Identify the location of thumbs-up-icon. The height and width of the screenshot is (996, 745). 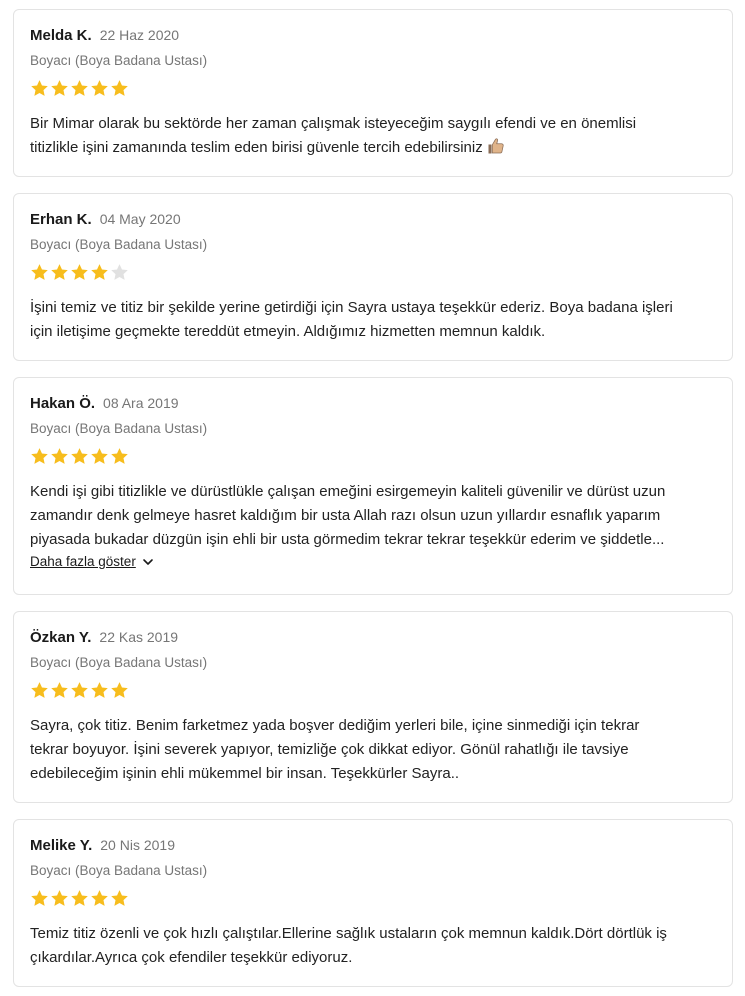
(496, 146).